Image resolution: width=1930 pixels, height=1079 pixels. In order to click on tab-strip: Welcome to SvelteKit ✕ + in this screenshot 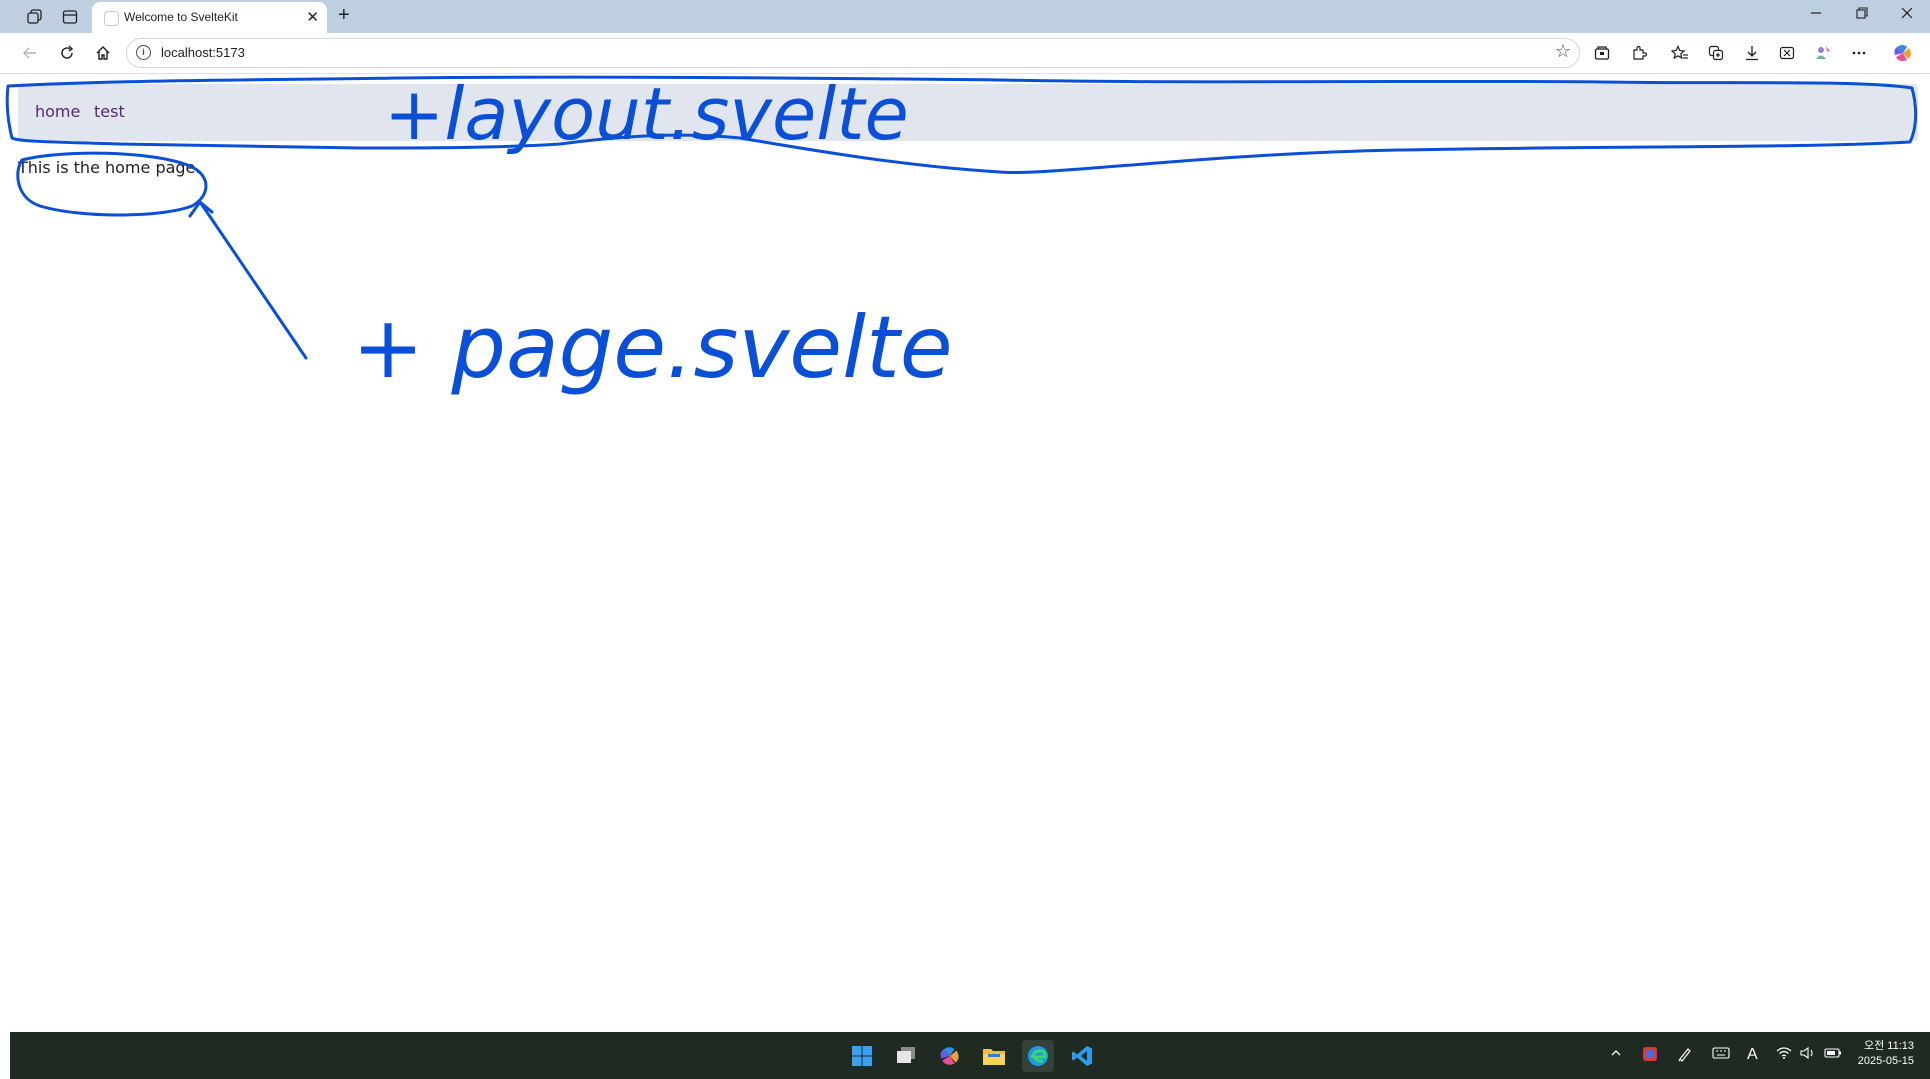, I will do `click(965, 16)`.